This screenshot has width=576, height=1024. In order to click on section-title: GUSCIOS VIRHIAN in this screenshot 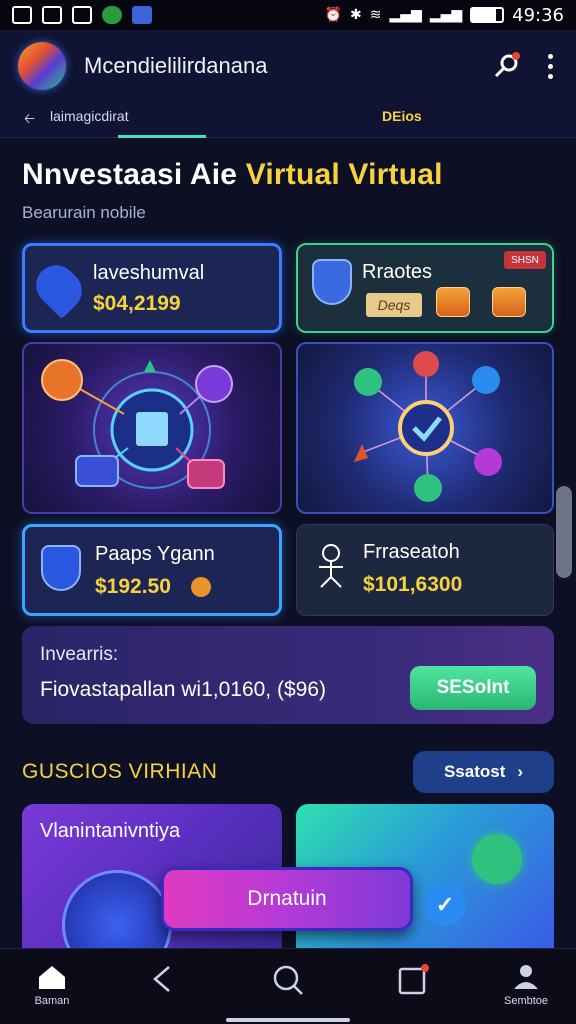, I will do `click(120, 771)`.